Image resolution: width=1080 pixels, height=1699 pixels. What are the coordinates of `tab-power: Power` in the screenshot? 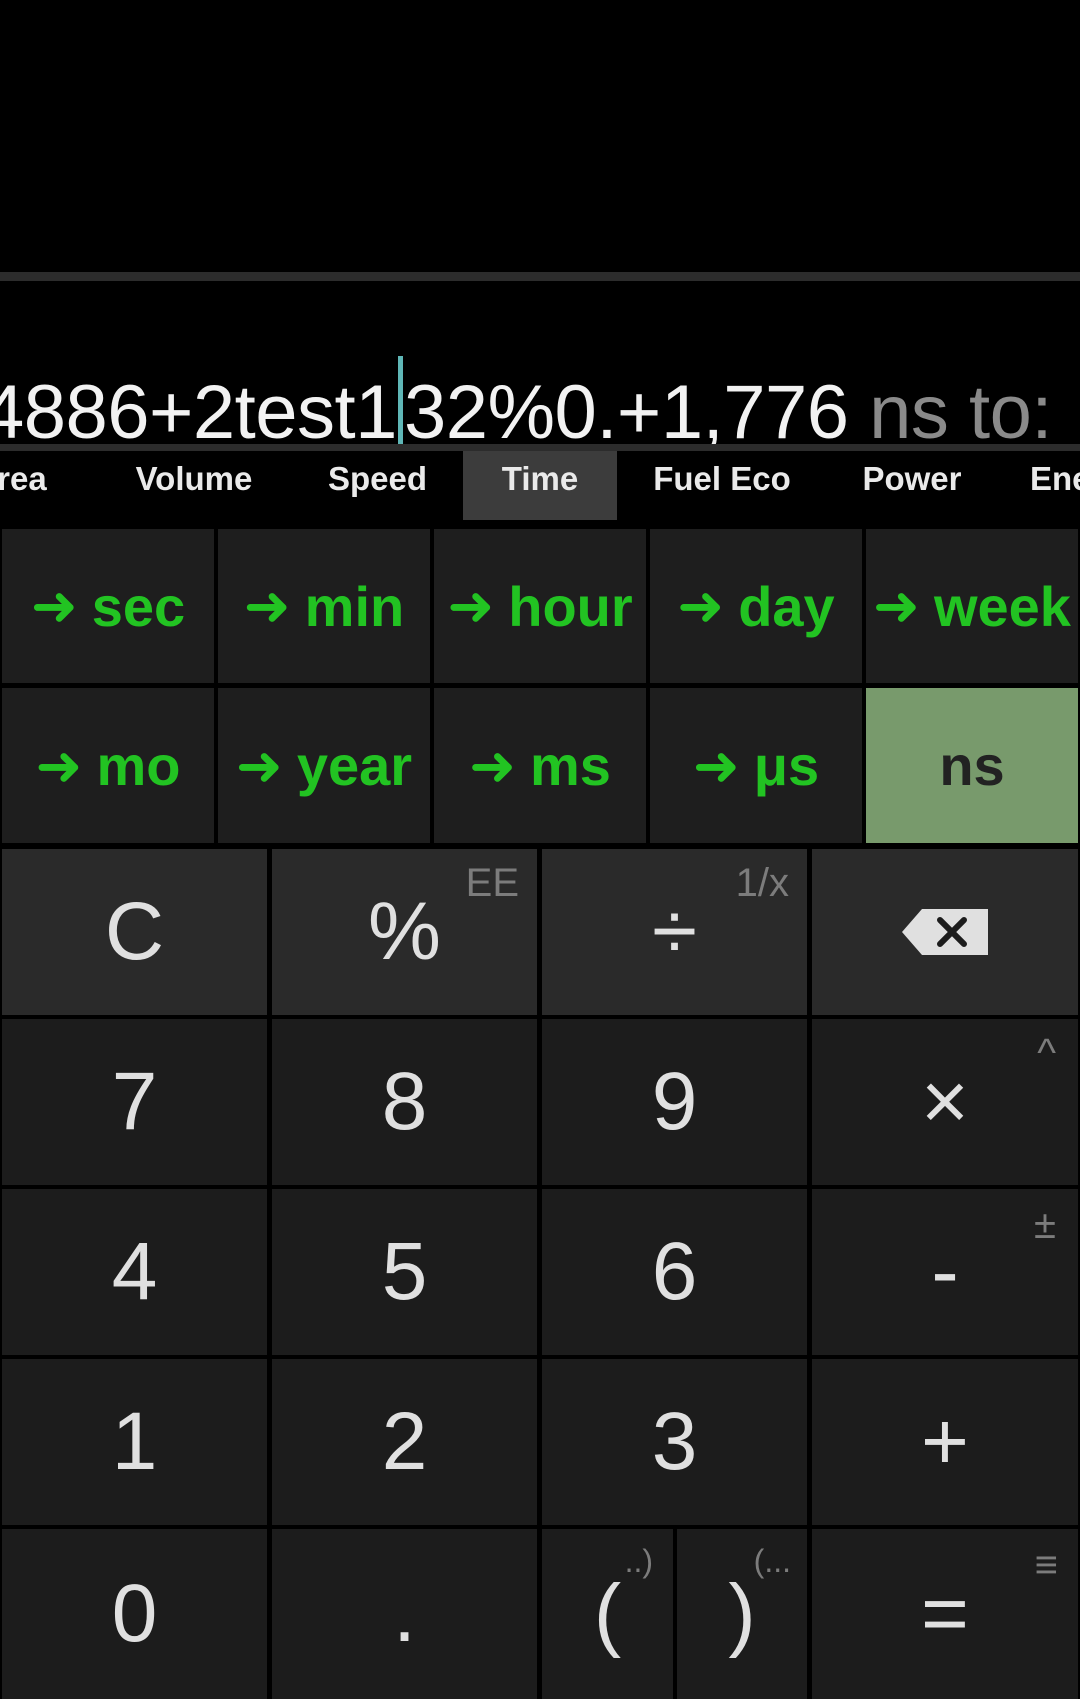 It's located at (912, 485).